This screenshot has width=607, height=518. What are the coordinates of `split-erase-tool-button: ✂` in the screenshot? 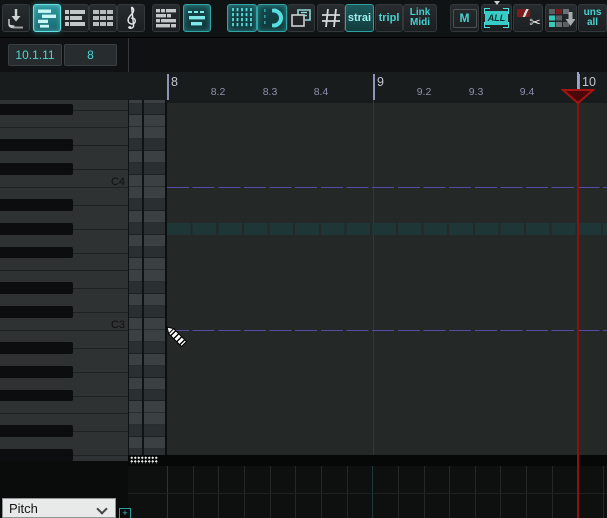 It's located at (528, 18).